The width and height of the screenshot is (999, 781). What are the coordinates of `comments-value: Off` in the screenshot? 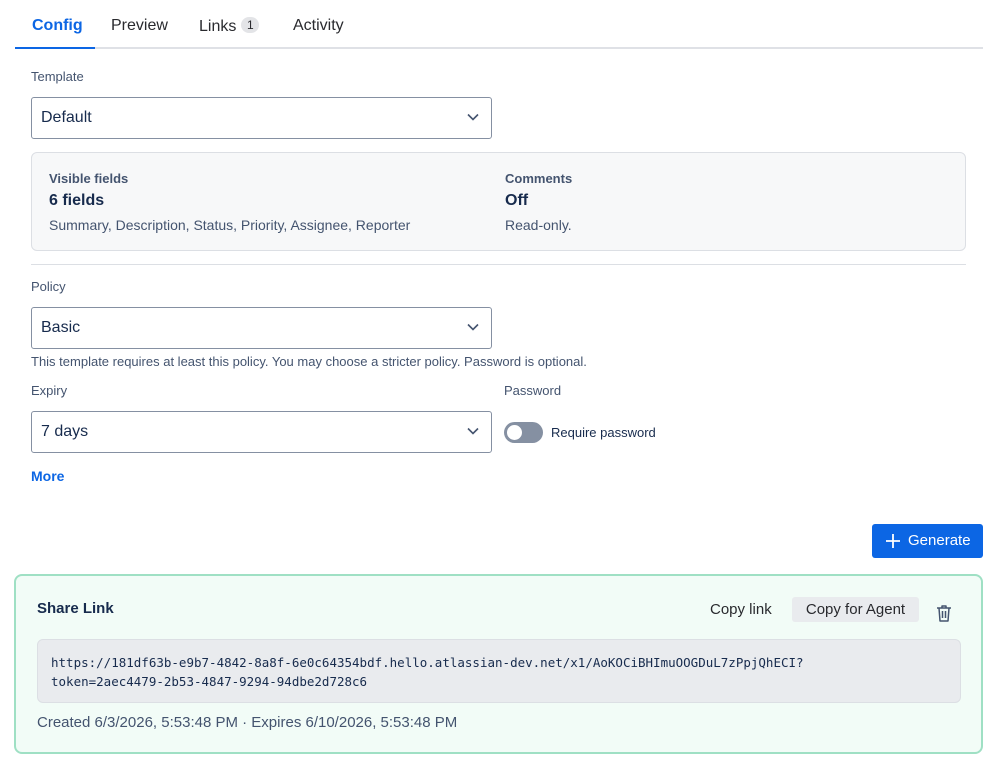 It's located at (517, 200).